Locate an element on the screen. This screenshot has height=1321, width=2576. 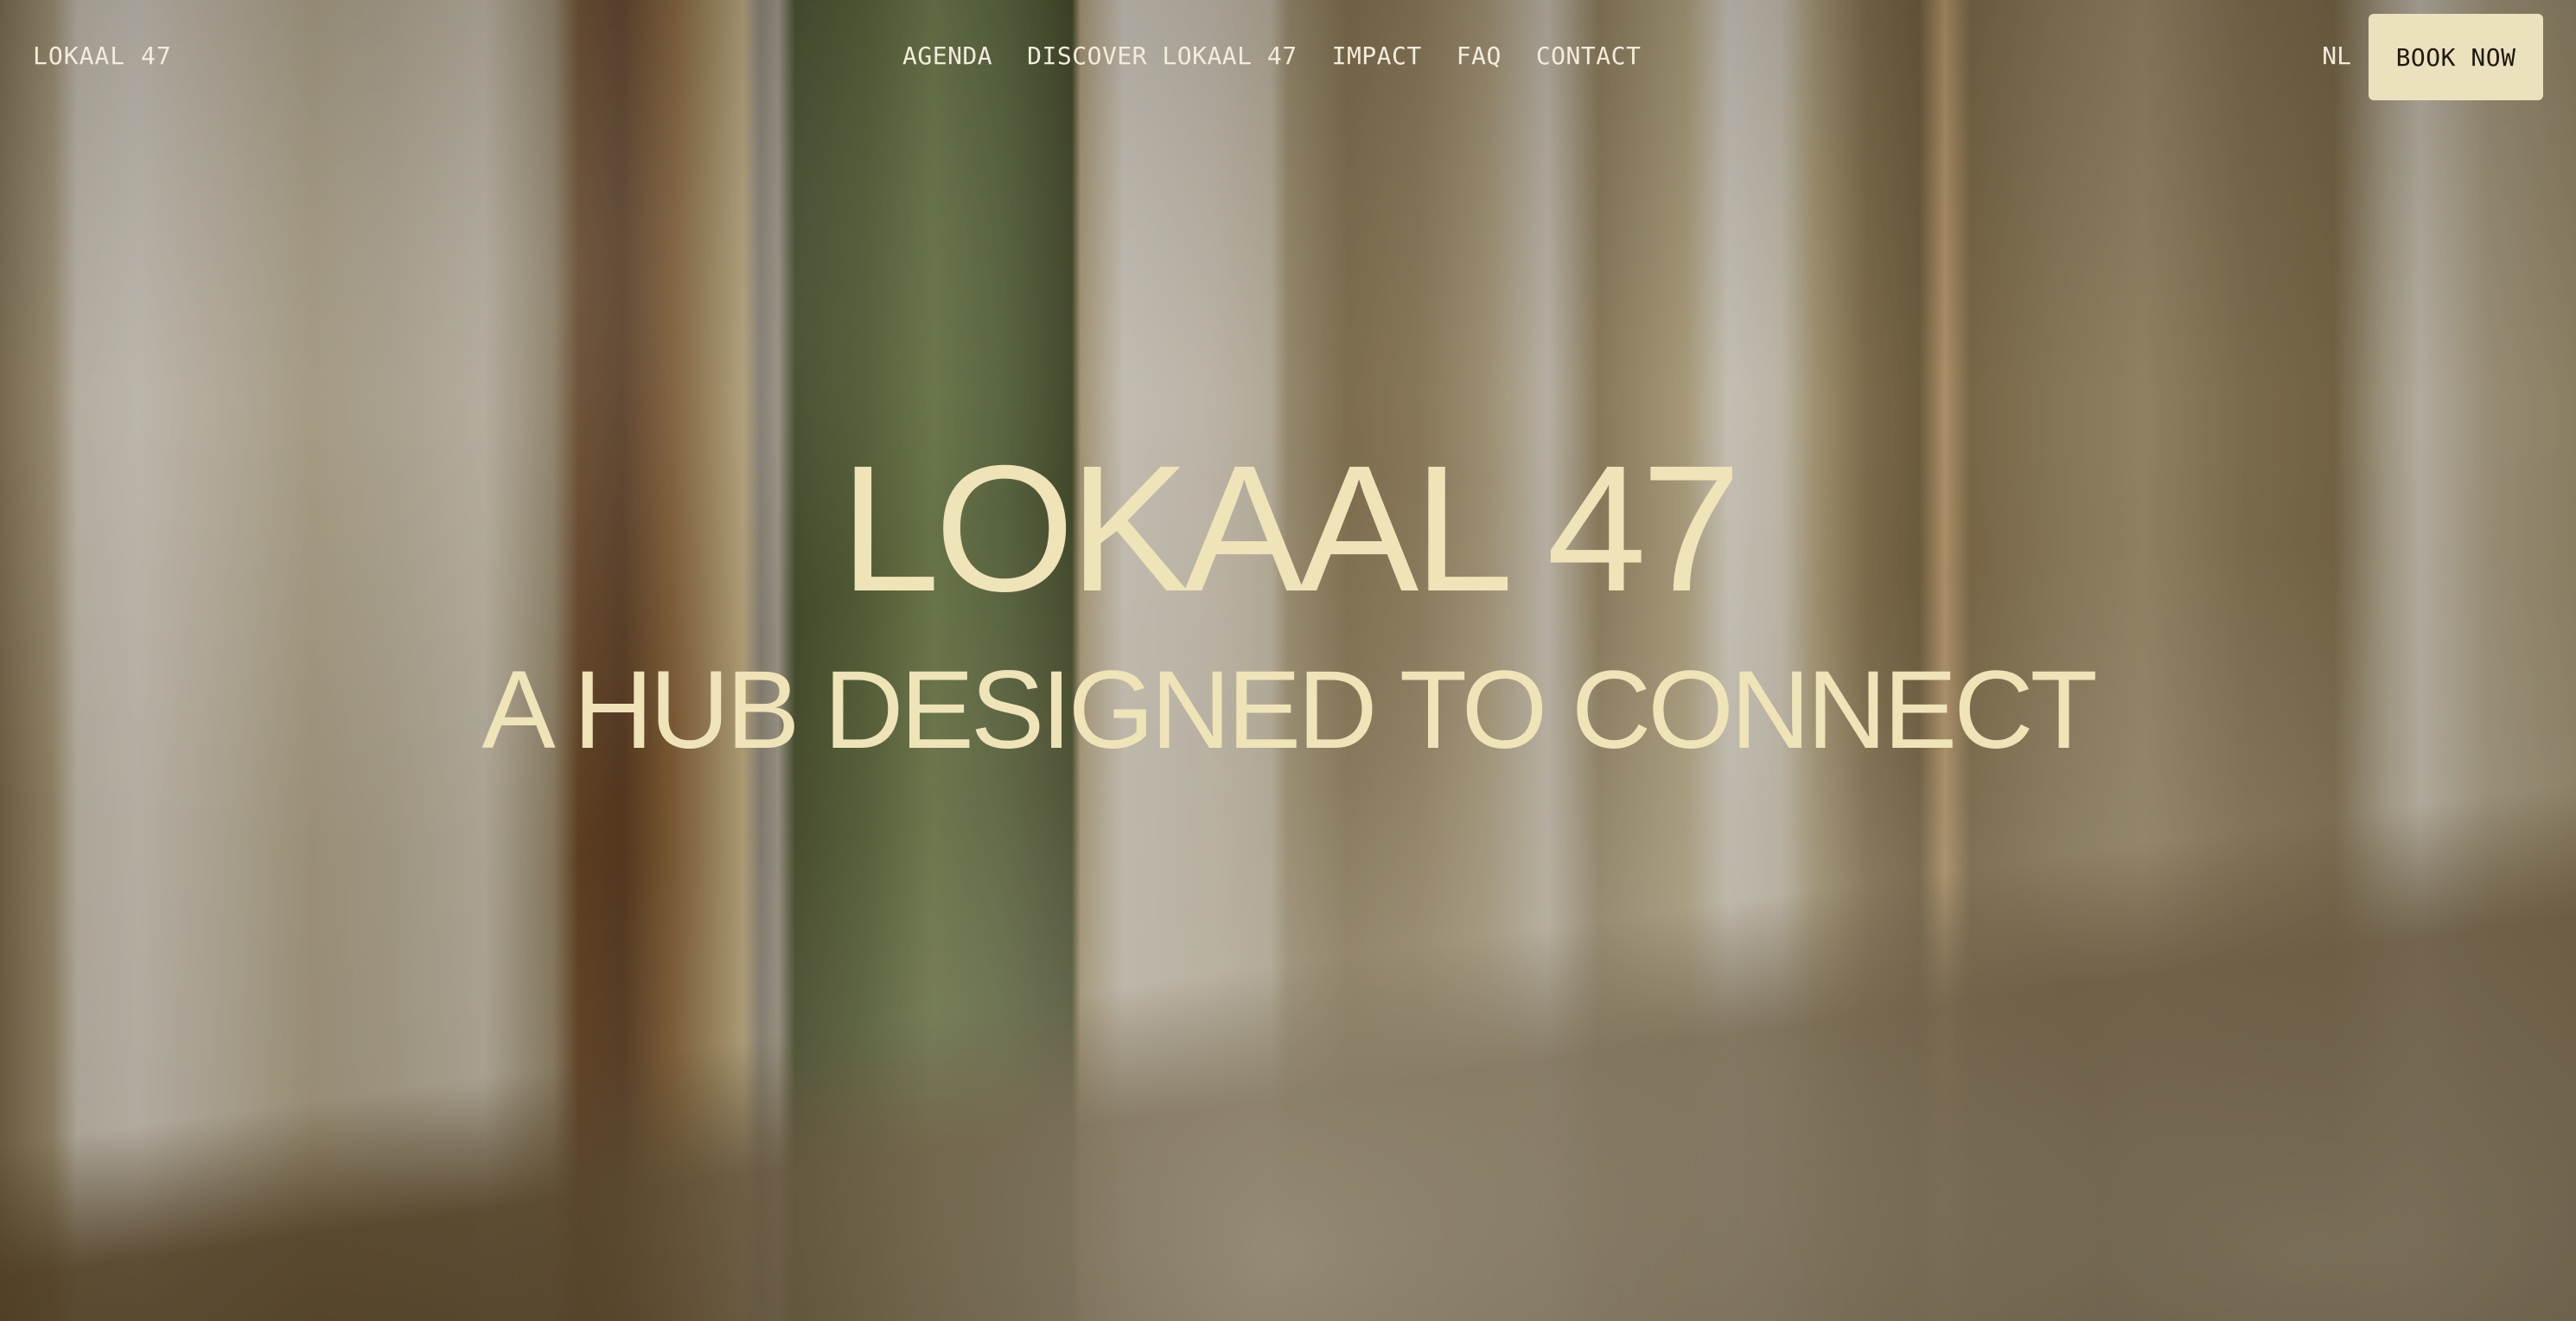
brand-logo-link: LOKAAL 47 is located at coordinates (102, 55).